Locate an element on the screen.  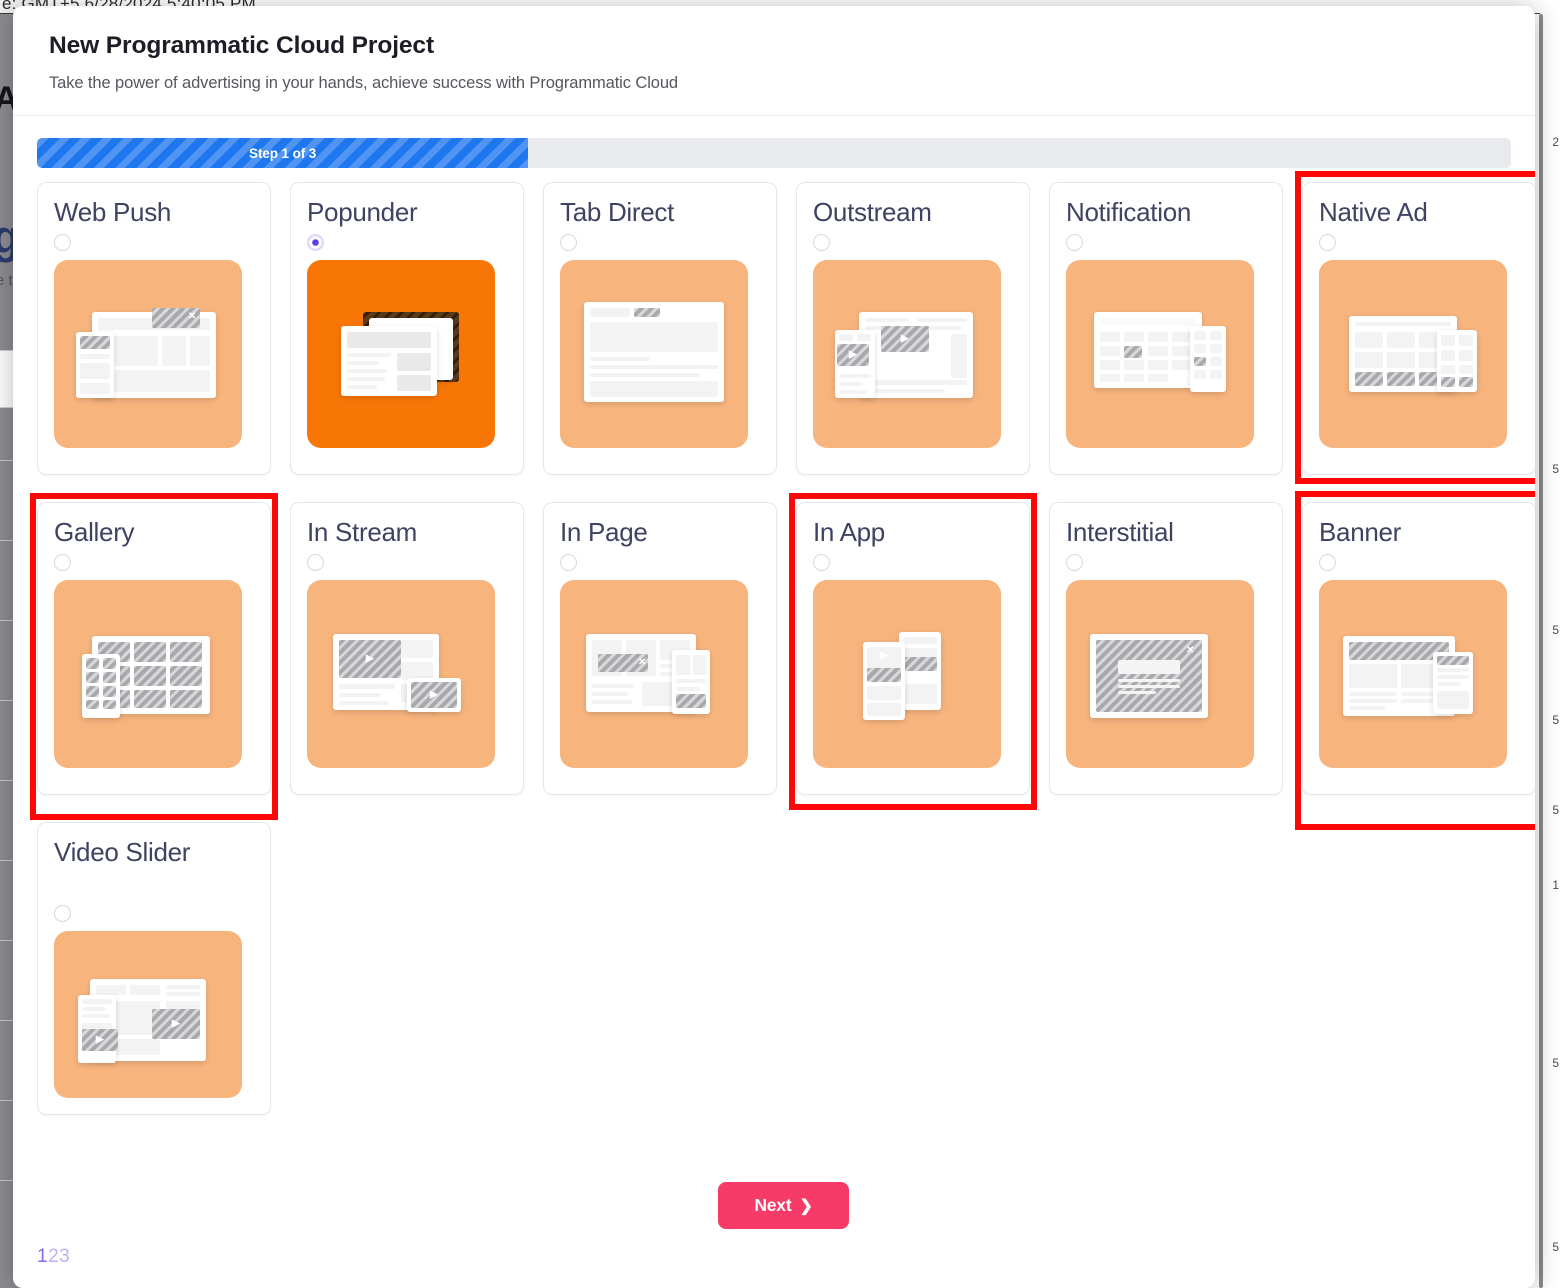
ad-format-label: Banner is located at coordinates (1360, 532).